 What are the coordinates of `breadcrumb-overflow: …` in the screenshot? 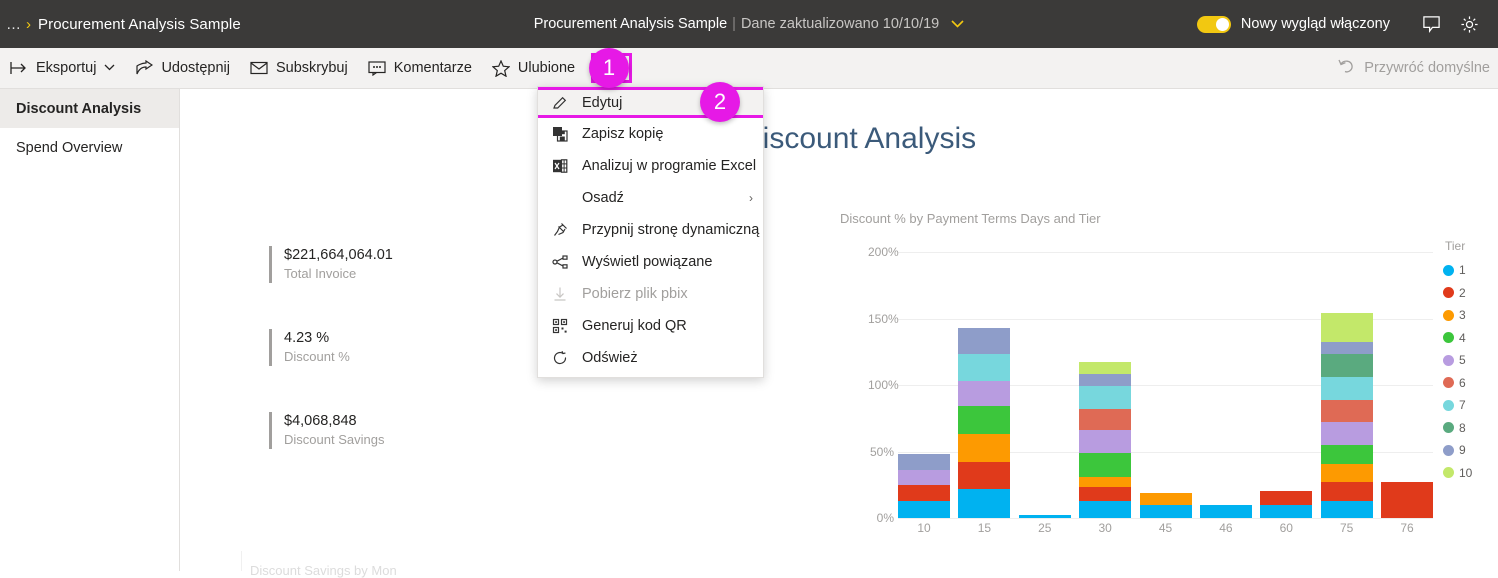 It's located at (13, 24).